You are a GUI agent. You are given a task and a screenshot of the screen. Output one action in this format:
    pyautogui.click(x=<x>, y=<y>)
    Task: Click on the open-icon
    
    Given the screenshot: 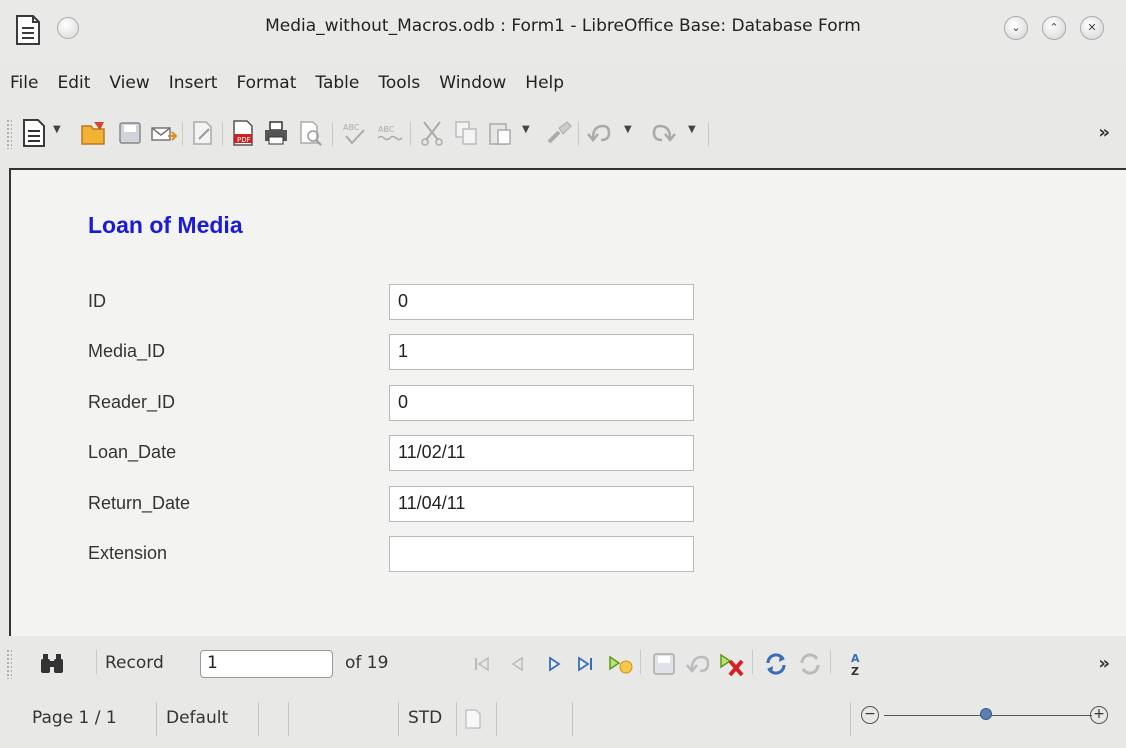 What is the action you would take?
    pyautogui.click(x=94, y=133)
    